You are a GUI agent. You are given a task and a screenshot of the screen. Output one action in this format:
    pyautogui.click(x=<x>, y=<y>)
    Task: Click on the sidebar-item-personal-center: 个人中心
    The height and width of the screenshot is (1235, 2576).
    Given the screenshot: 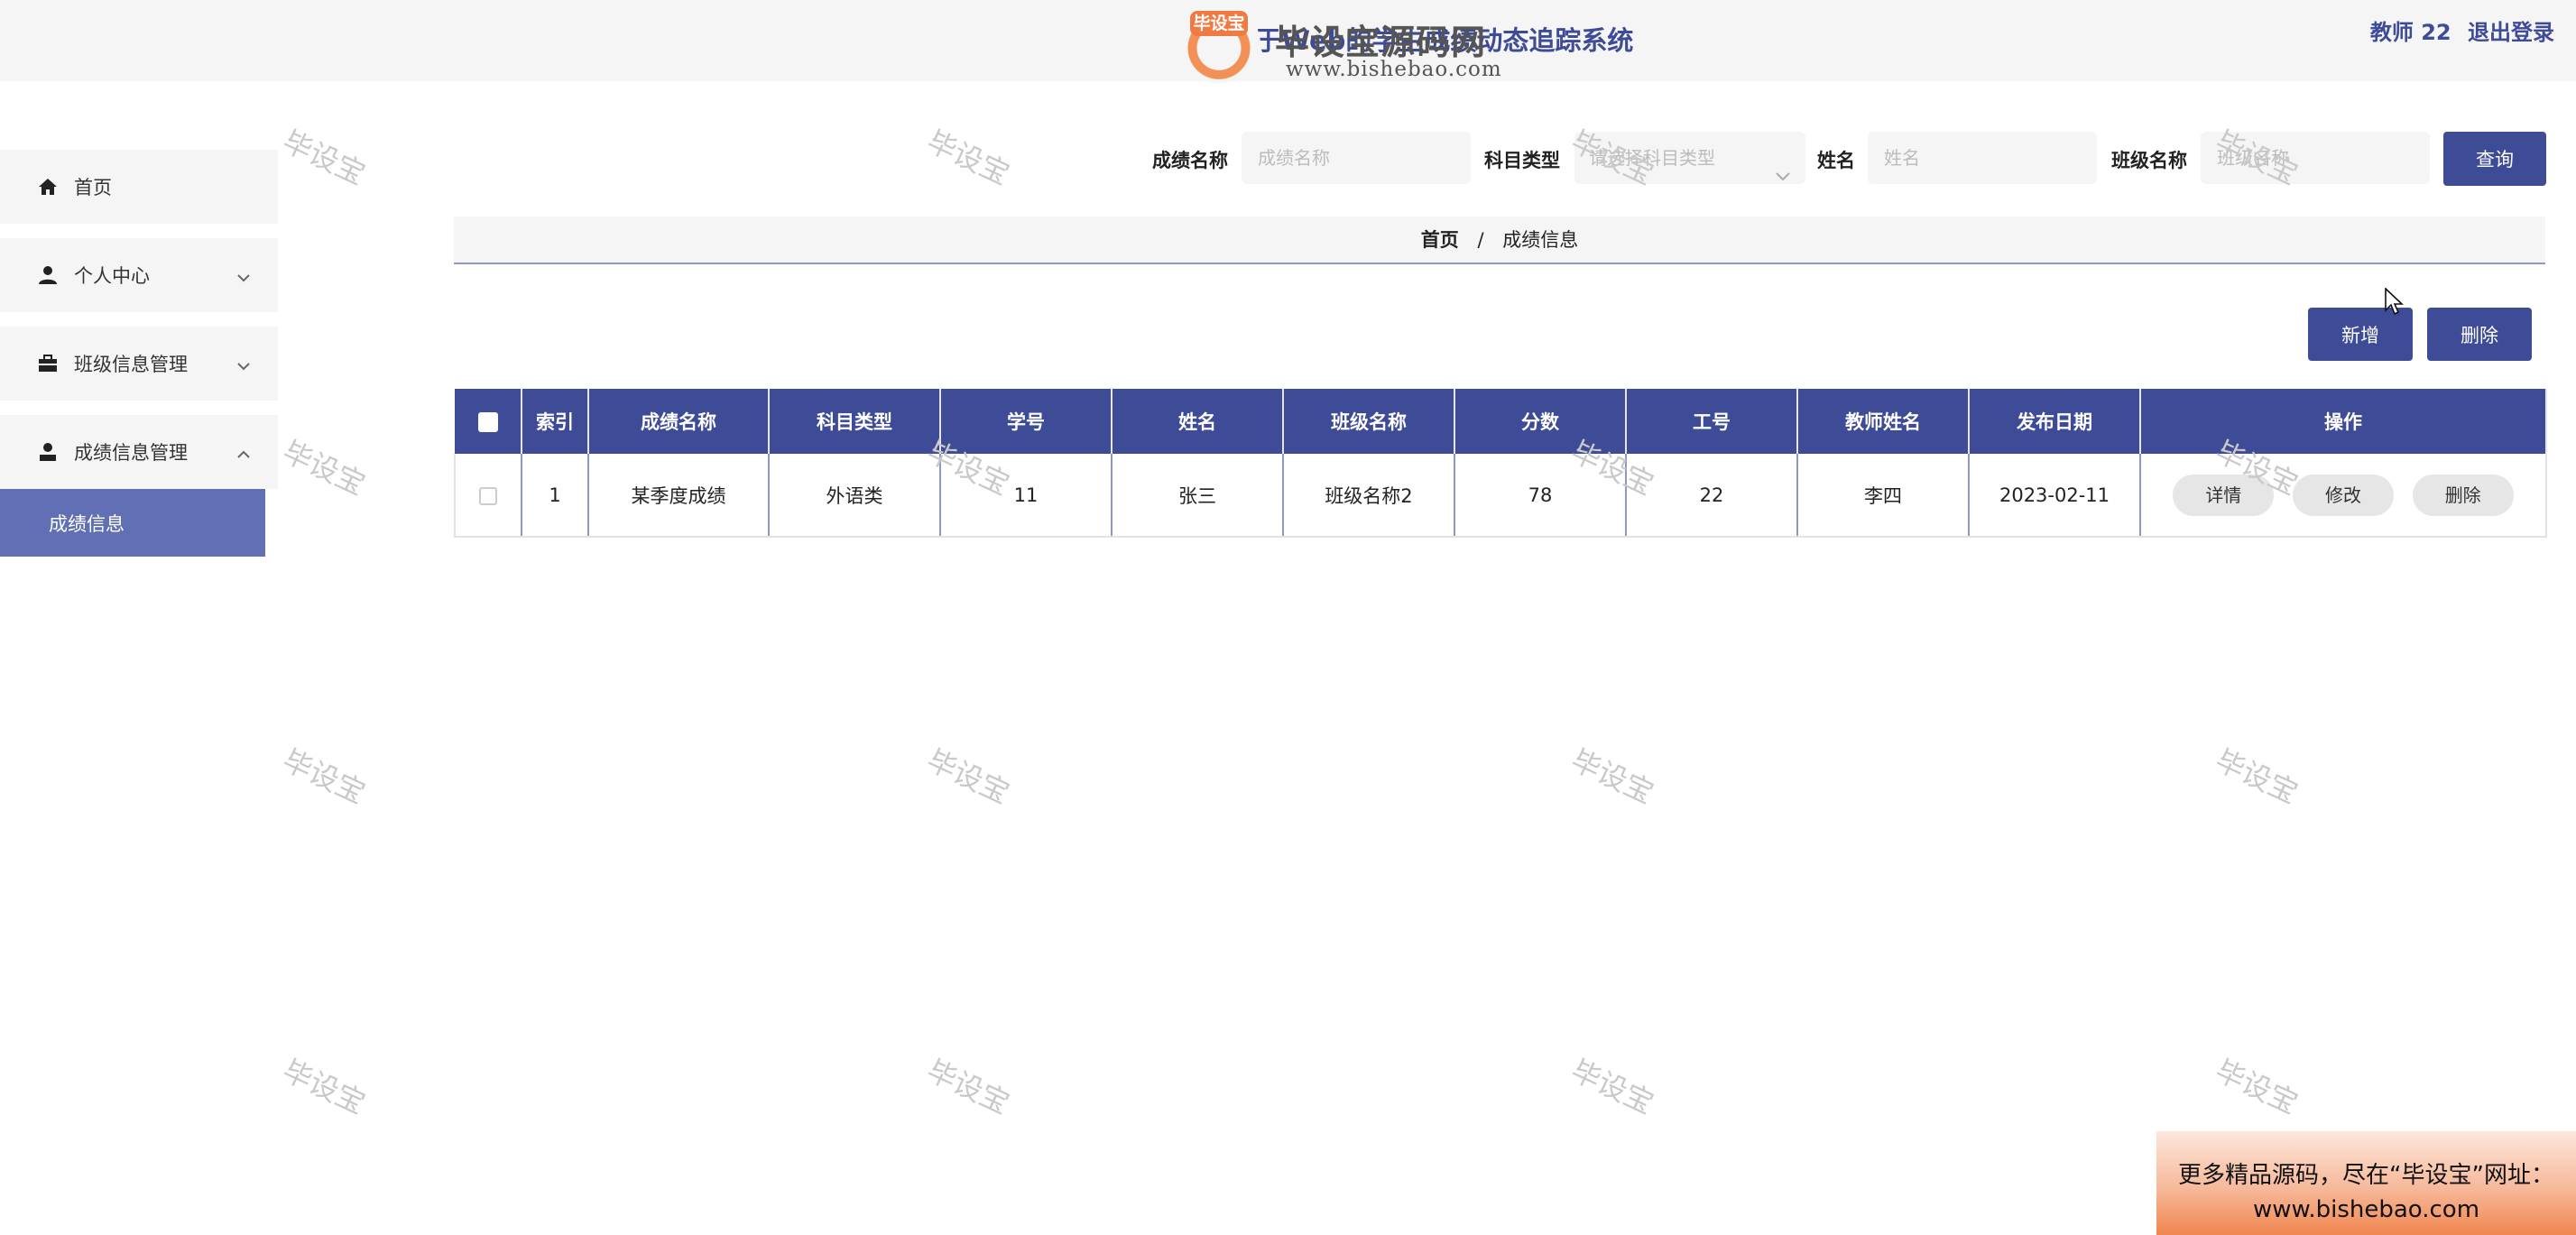 What is the action you would take?
    pyautogui.click(x=139, y=275)
    